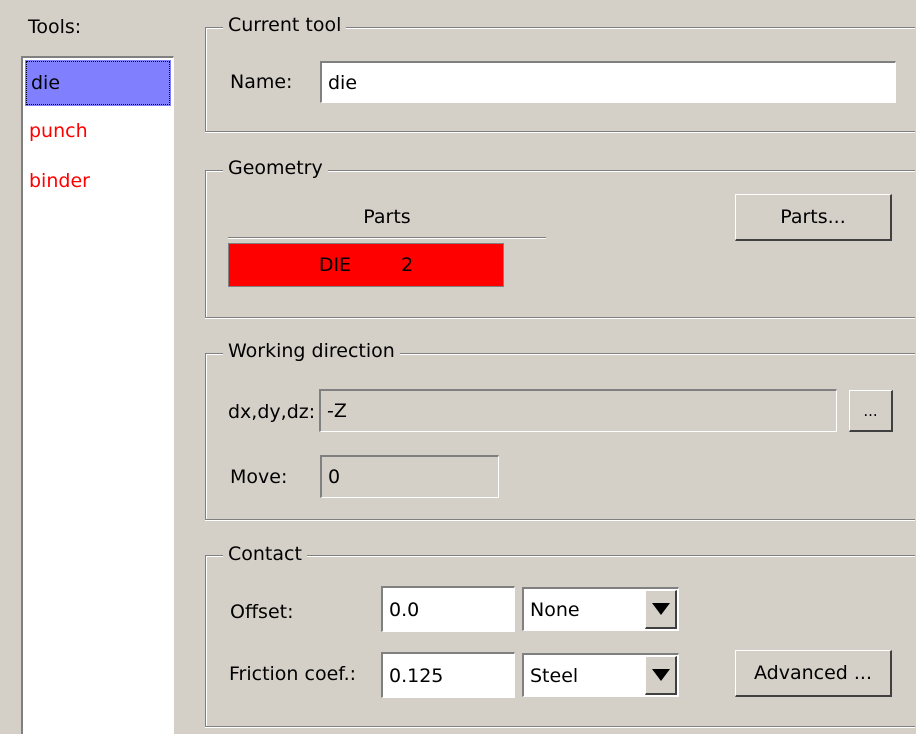 The height and width of the screenshot is (734, 916). What do you see at coordinates (275, 168) in the screenshot?
I see `geometry-title: Geometry` at bounding box center [275, 168].